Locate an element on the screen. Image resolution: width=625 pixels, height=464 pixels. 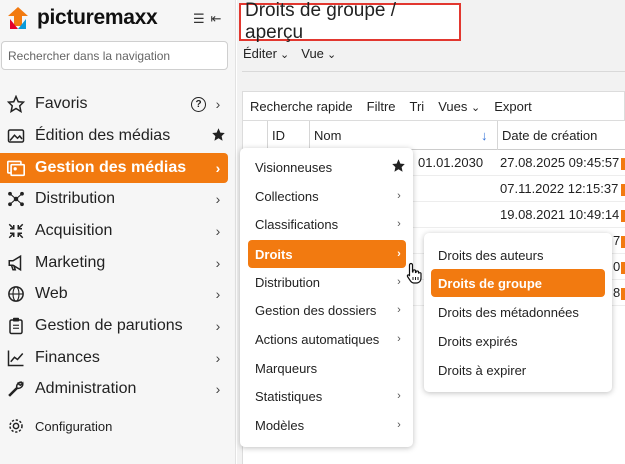
image-edit-icon is located at coordinates (16, 136).